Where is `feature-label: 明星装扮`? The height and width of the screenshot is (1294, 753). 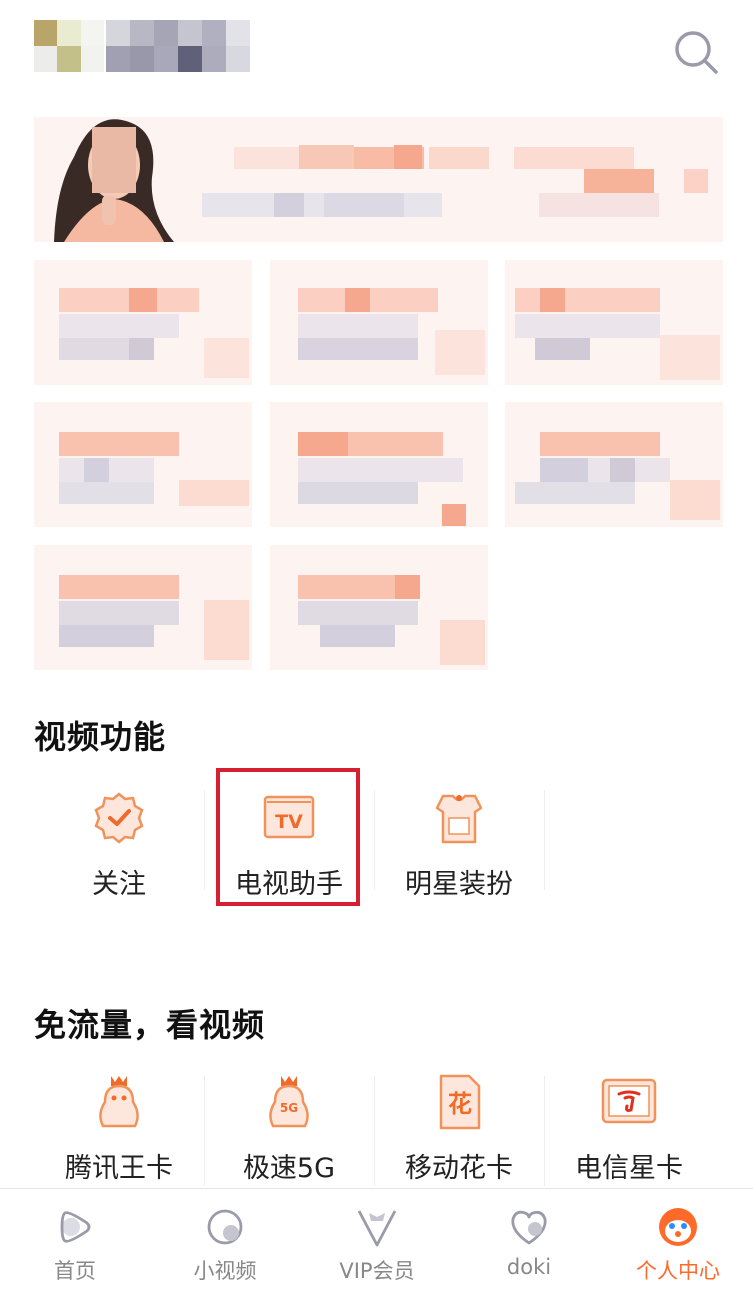 feature-label: 明星装扮 is located at coordinates (459, 884).